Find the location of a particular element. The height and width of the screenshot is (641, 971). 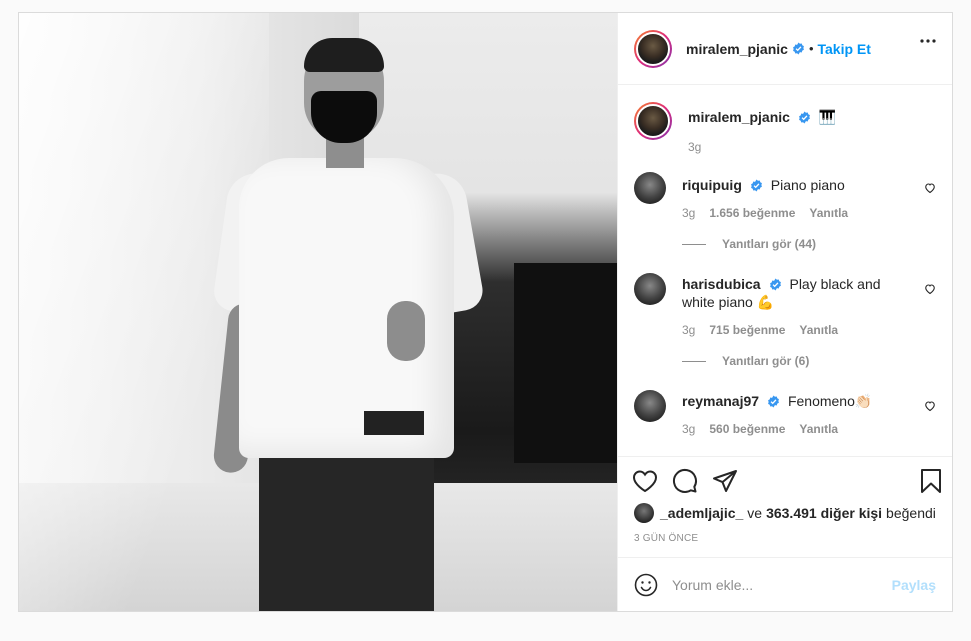

comment-likes: 715 beğenme is located at coordinates (747, 330).